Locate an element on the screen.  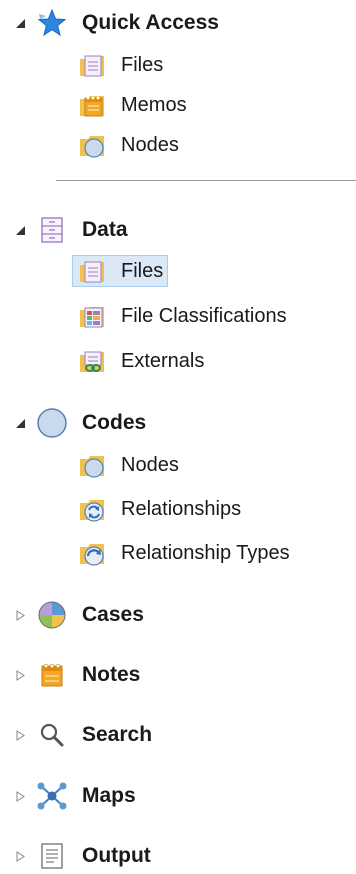
search-icon is located at coordinates (52, 735).